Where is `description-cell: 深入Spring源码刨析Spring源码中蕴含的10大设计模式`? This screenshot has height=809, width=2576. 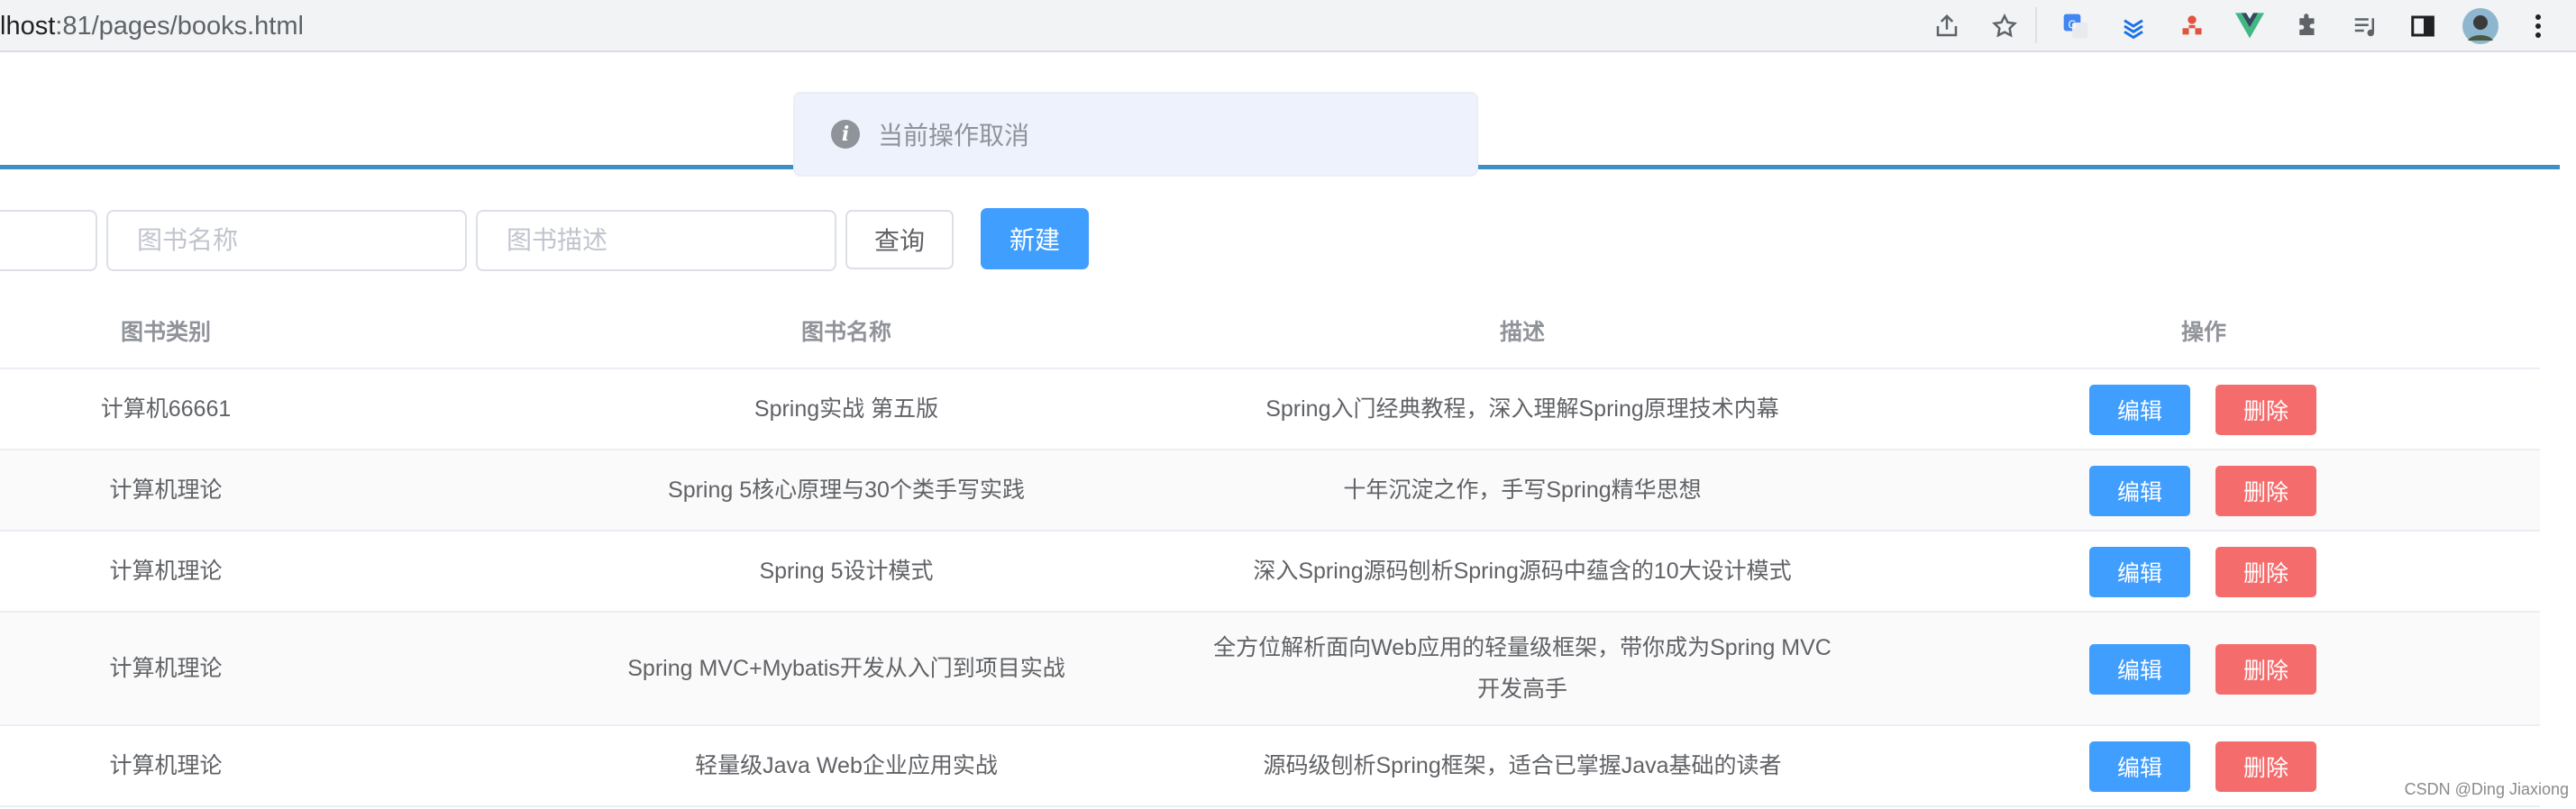
description-cell: 深入Spring源码刨析Spring源码中蕴含的10大设计模式 is located at coordinates (1522, 571).